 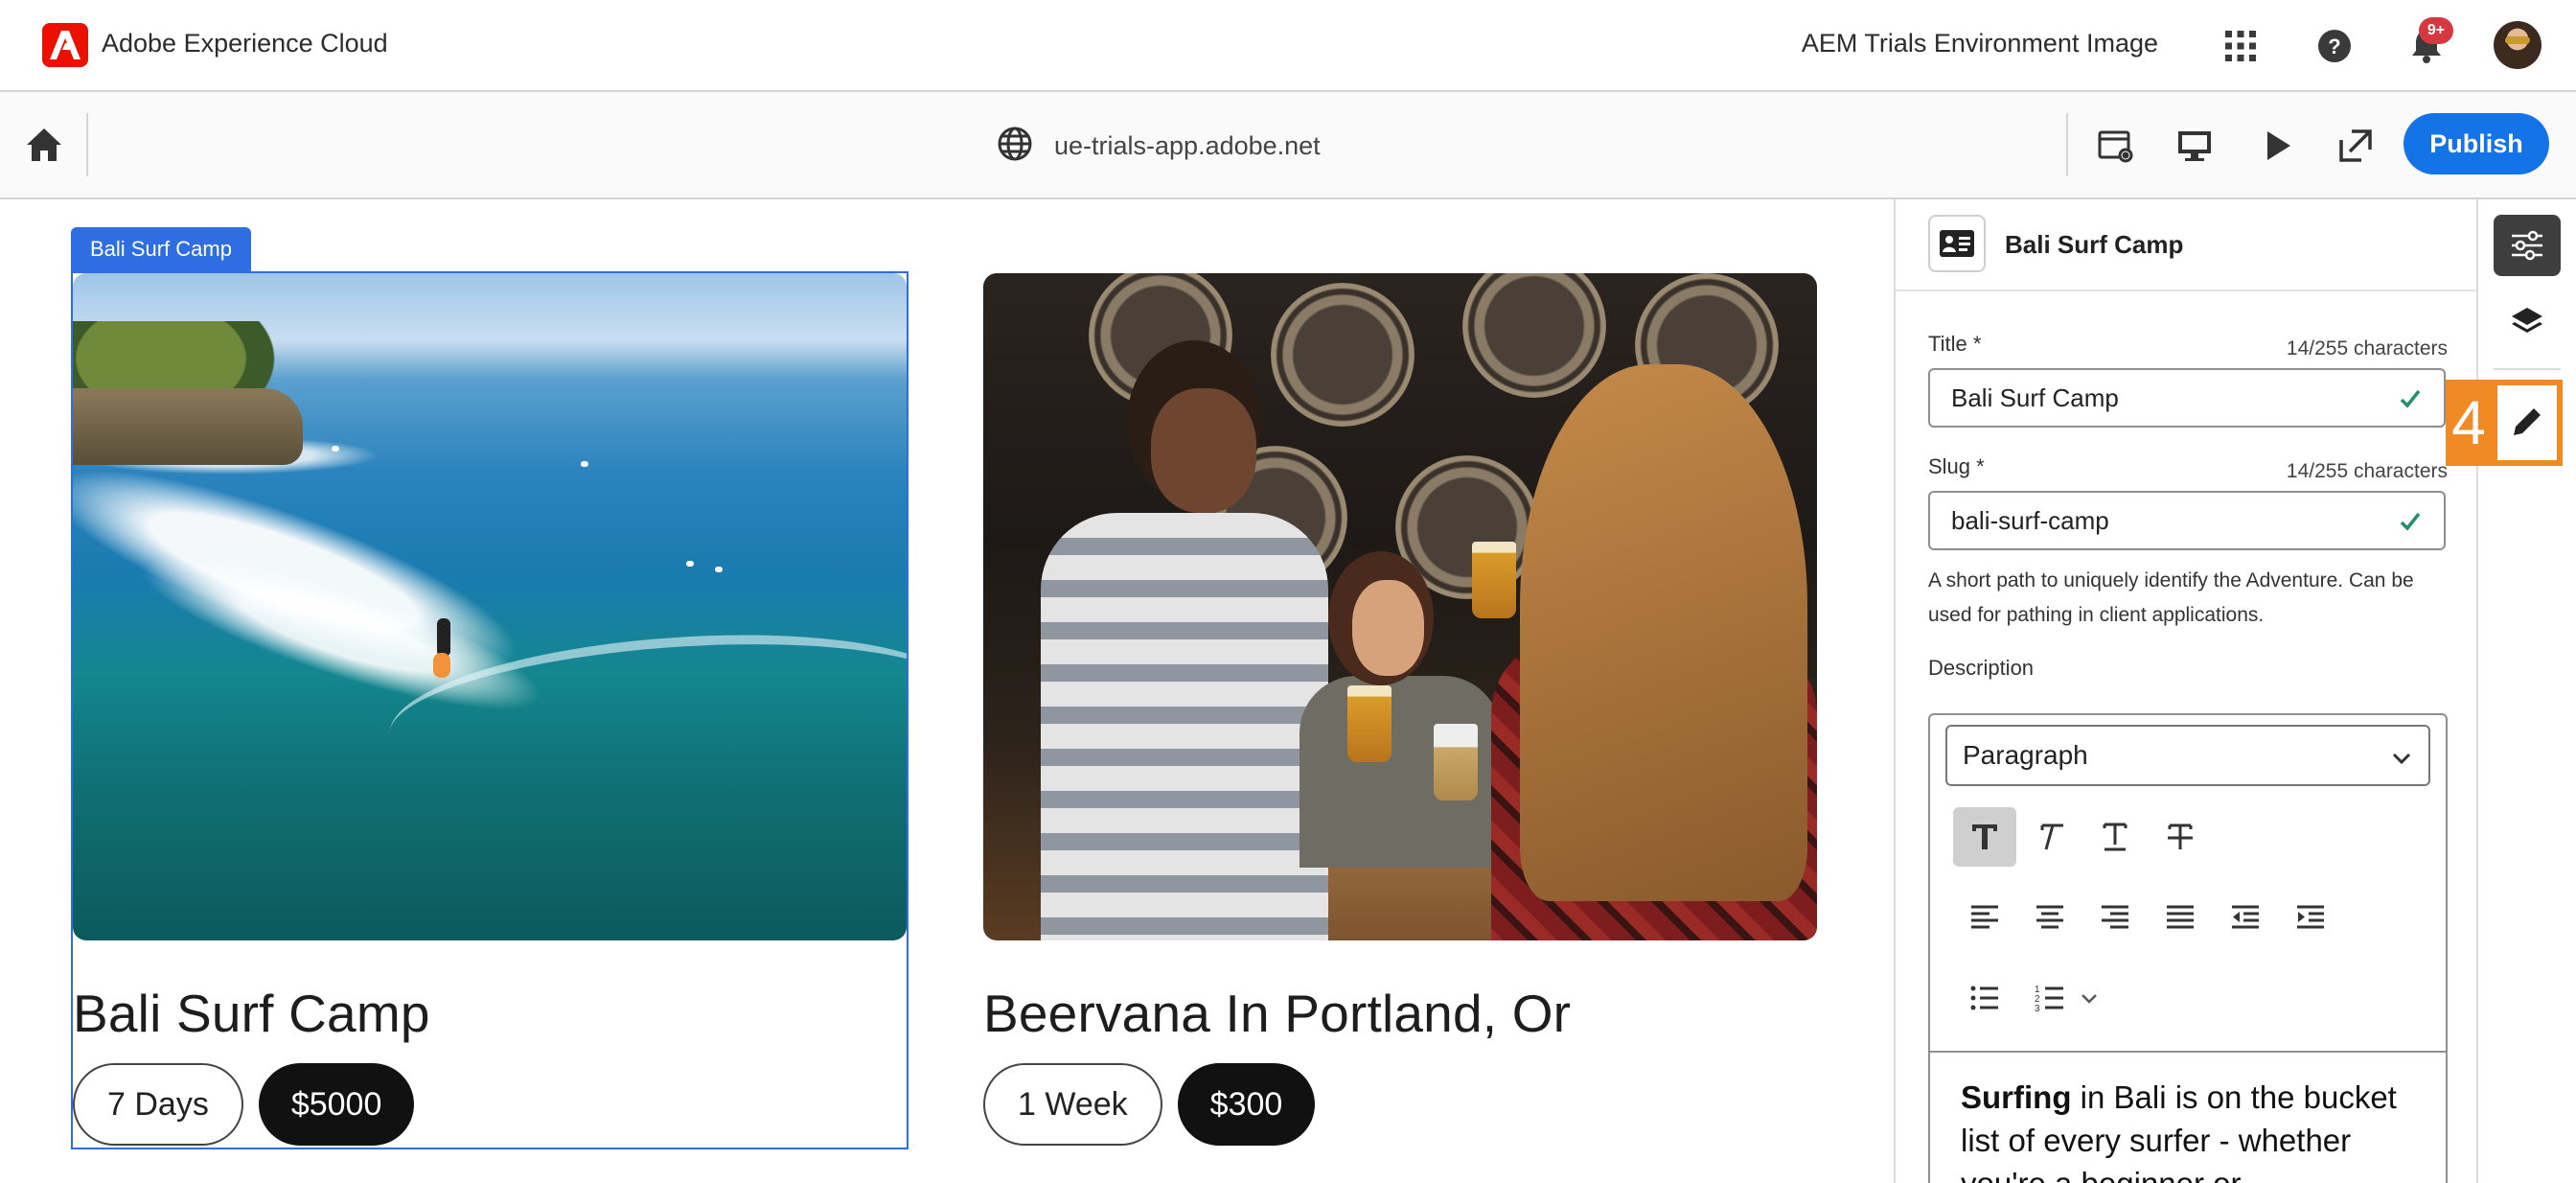 I want to click on content-fragment-icon, so click(x=1957, y=243).